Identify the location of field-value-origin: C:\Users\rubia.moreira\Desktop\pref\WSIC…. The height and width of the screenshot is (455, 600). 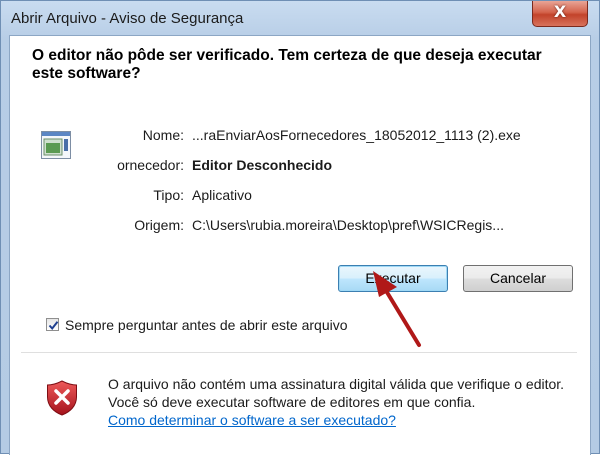
(348, 225).